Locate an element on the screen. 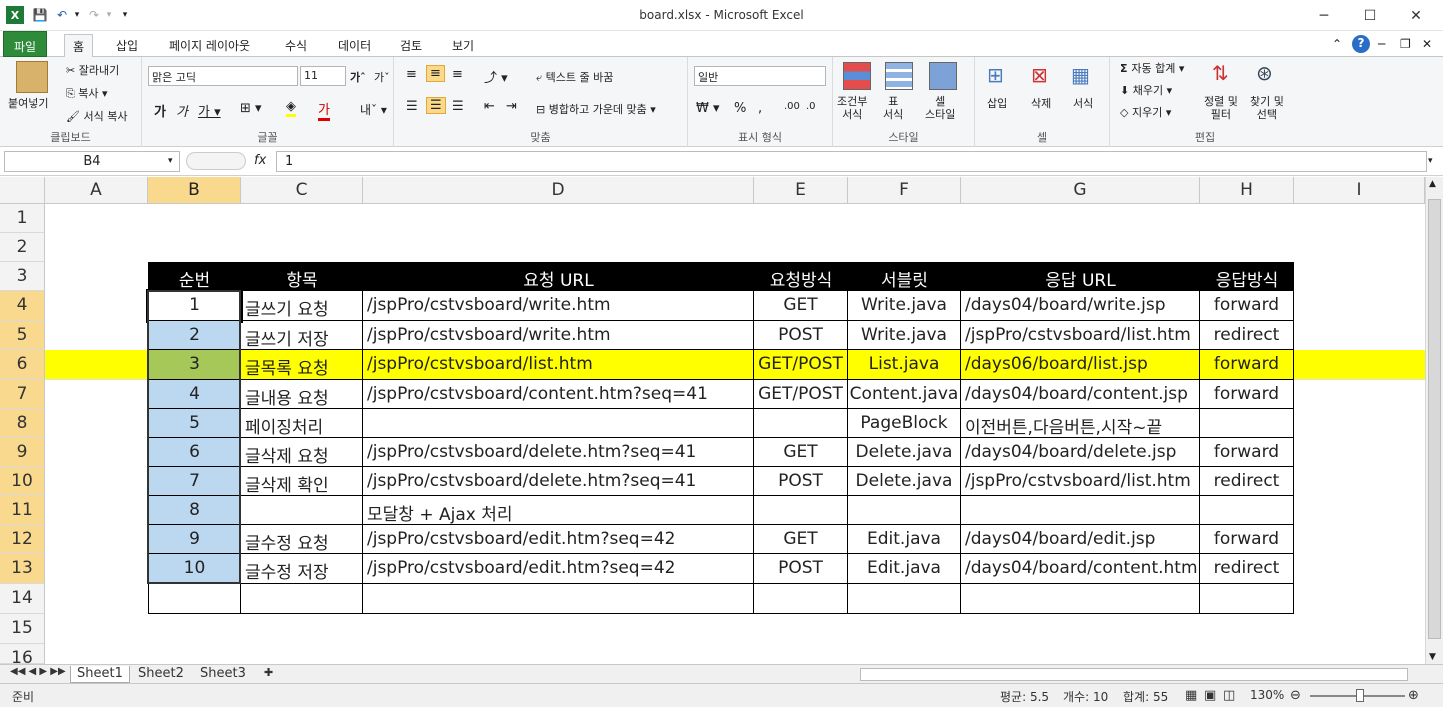 The width and height of the screenshot is (1443, 707). align-center-icon: ☰ is located at coordinates (436, 105).